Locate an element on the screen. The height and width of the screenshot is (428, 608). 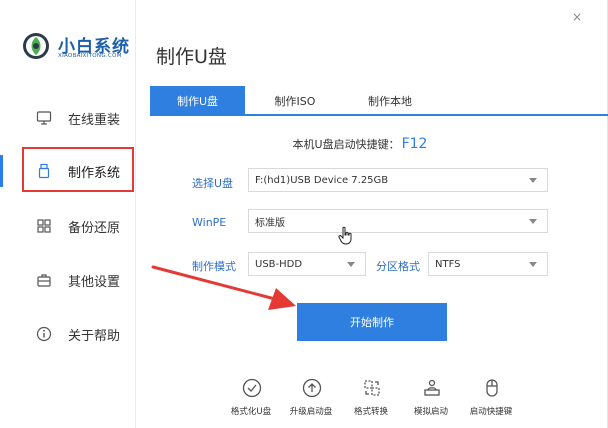
usb-select-label: 选择U盘 is located at coordinates (213, 183).